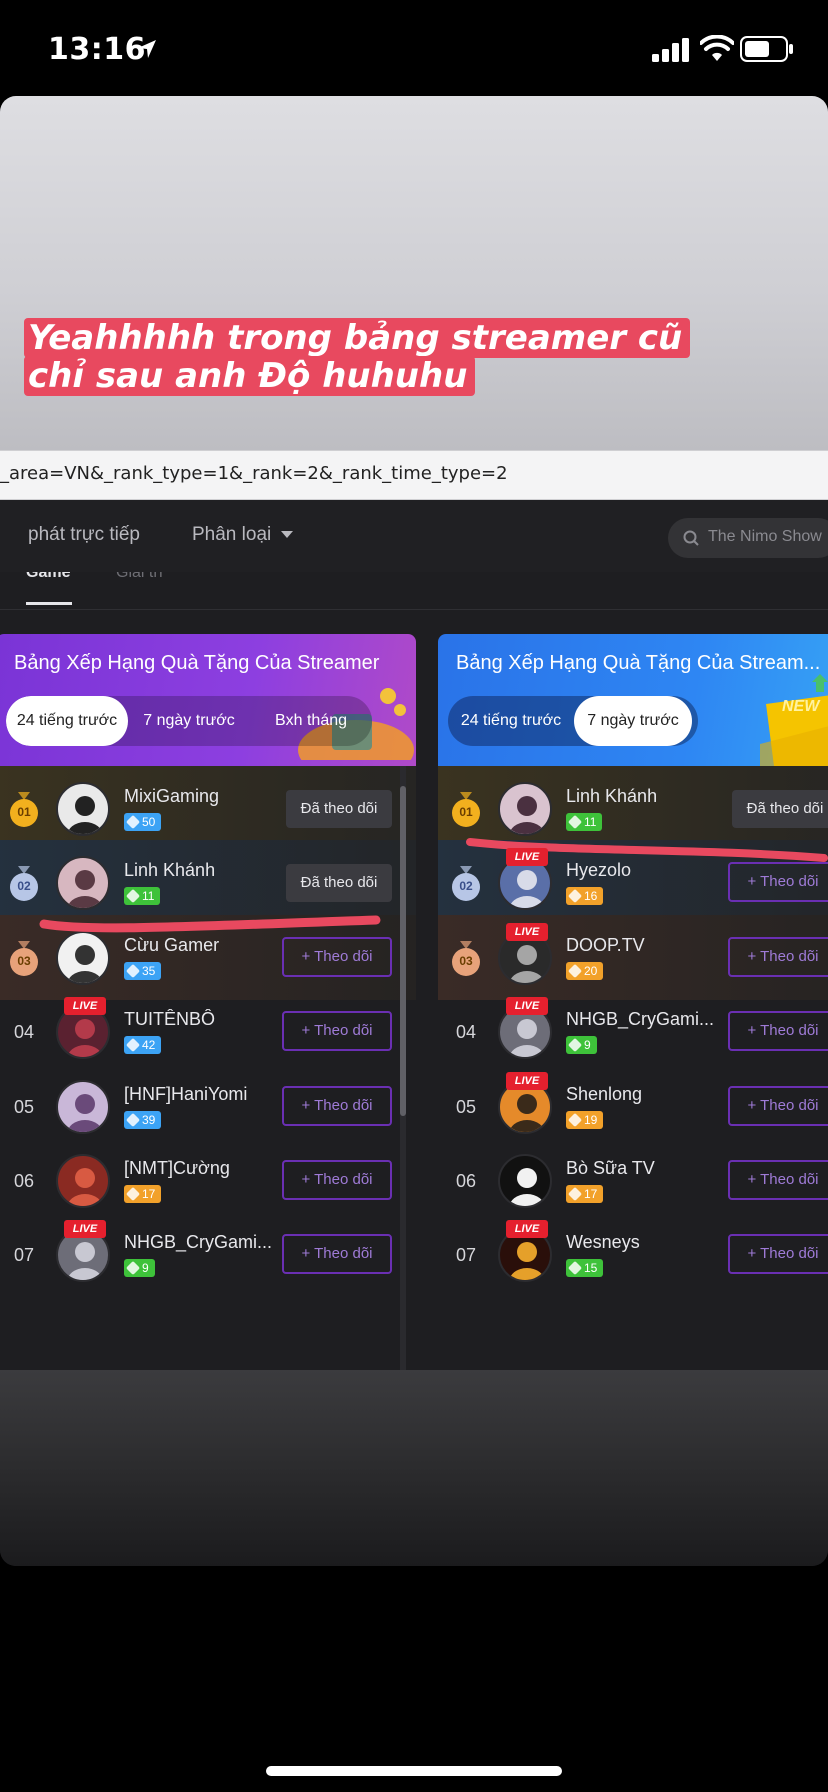 This screenshot has width=828, height=1792. I want to click on search-input: The Nimo Show, so click(748, 538).